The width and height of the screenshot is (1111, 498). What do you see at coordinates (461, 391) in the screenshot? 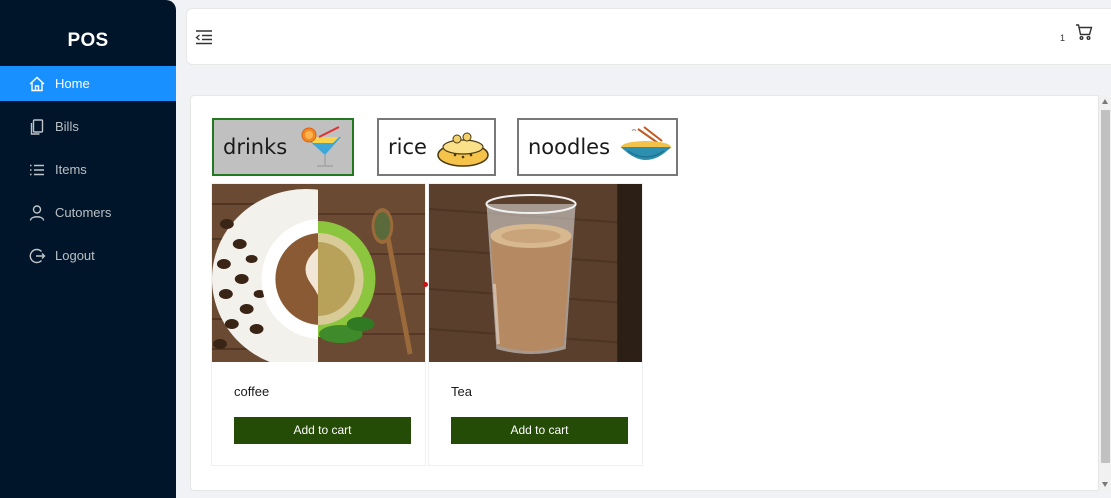
I see `item-name: Tea` at bounding box center [461, 391].